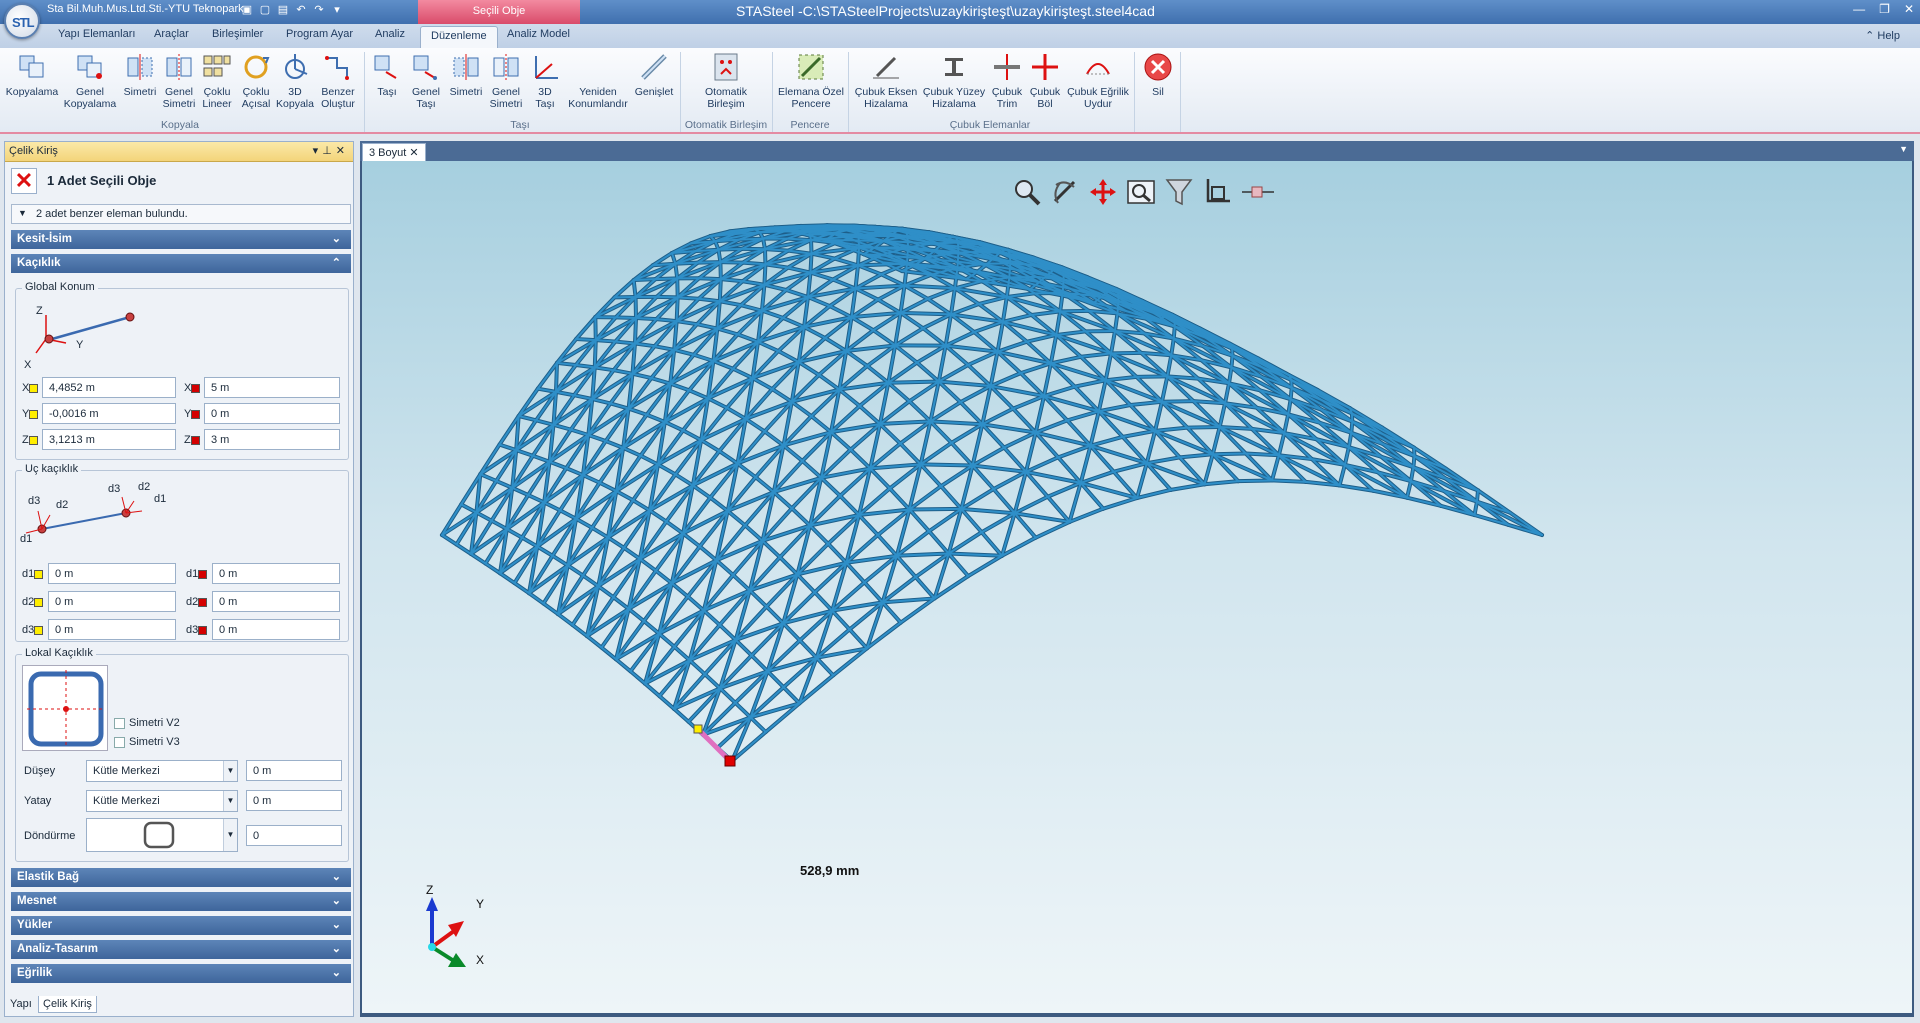 The width and height of the screenshot is (1920, 1023). I want to click on cubuk-yuzey-hizalama-button: Çubuk Yüzey Hizalama, so click(954, 81).